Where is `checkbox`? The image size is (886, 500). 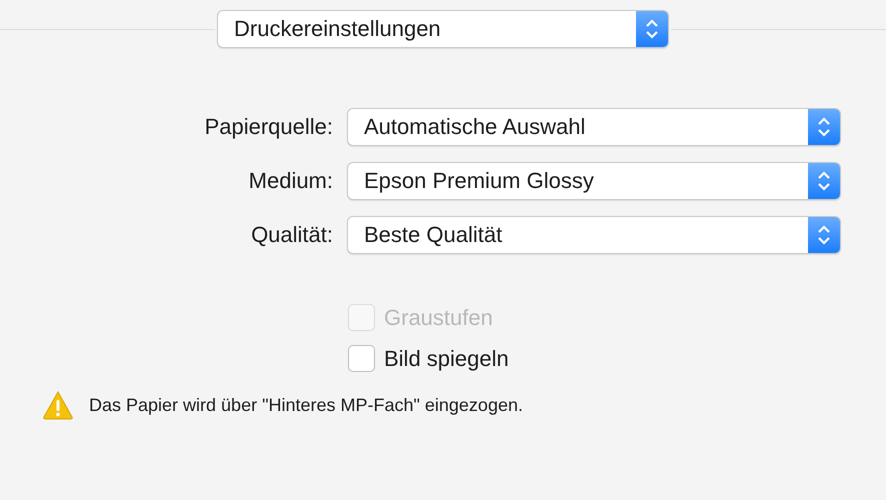 checkbox is located at coordinates (361, 358).